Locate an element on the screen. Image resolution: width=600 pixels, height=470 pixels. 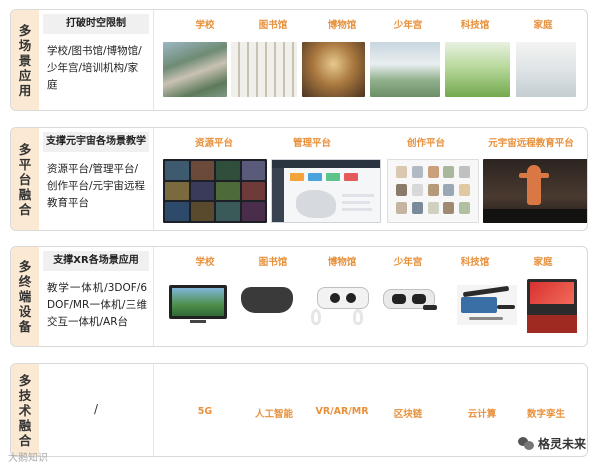
watermark-right-text: 格灵未来 is located at coordinates (561, 444).